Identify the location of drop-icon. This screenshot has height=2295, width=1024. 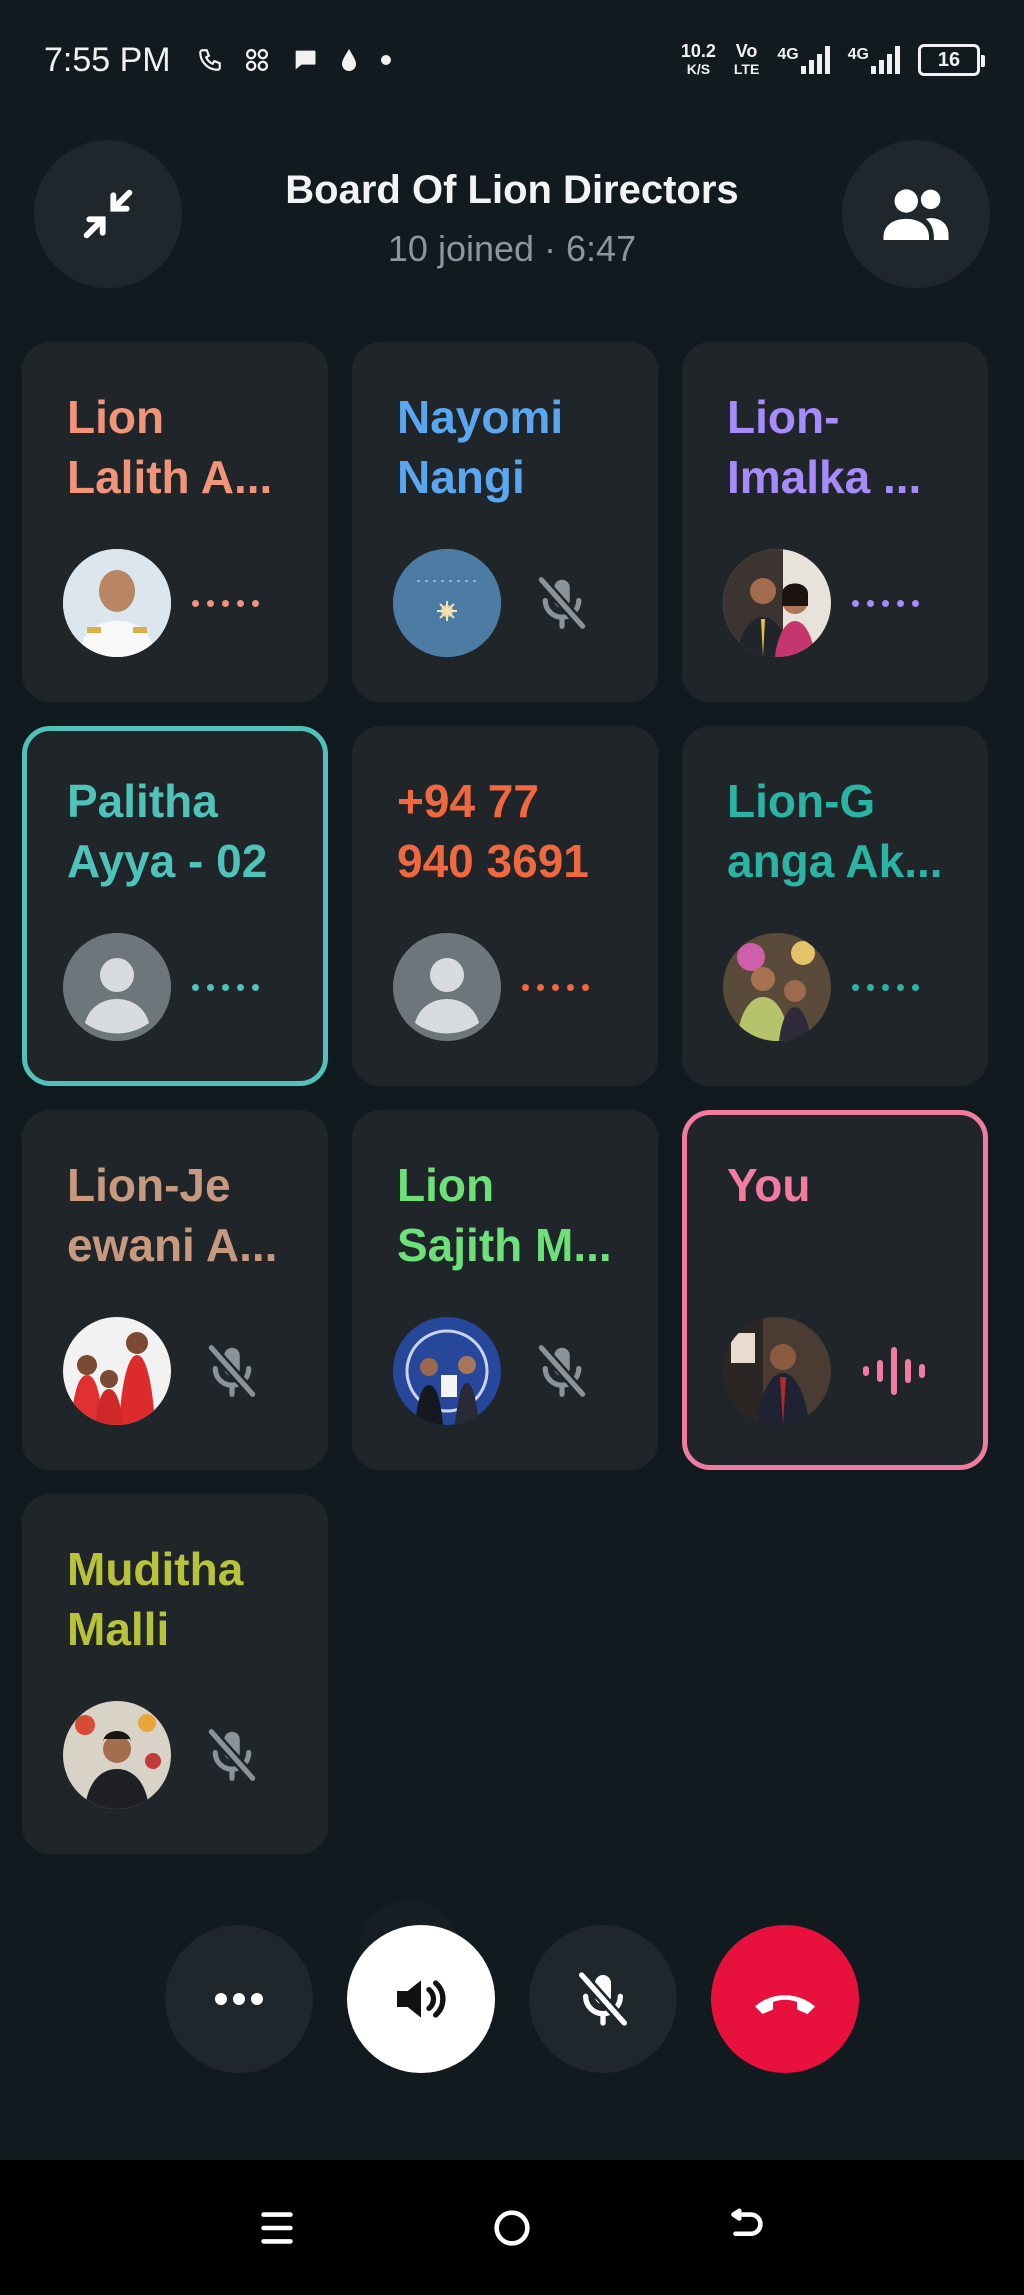
(348, 60).